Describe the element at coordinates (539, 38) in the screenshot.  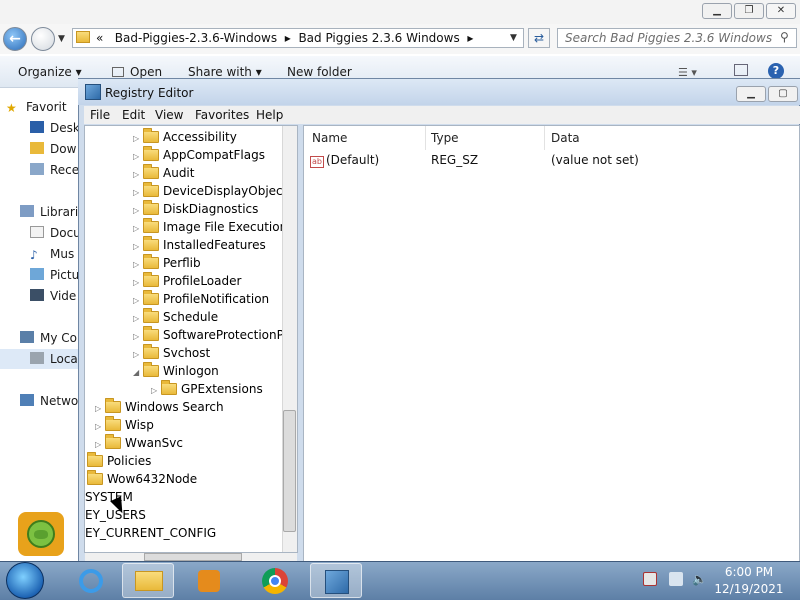
I see `refresh-button: ⇄` at that location.